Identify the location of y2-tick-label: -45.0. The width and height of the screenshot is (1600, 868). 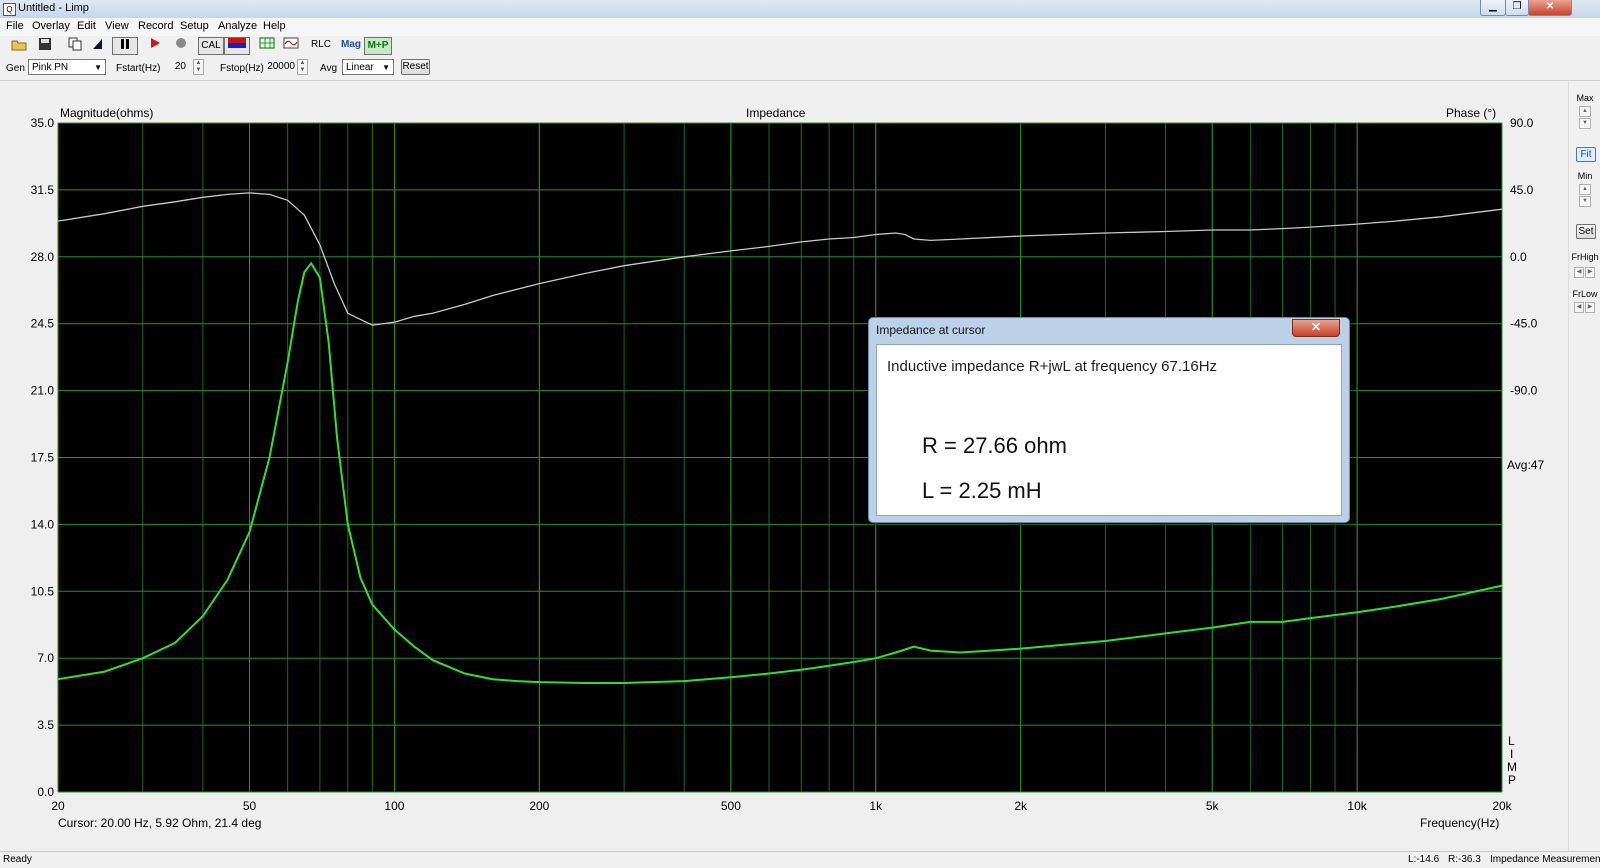
(1524, 324).